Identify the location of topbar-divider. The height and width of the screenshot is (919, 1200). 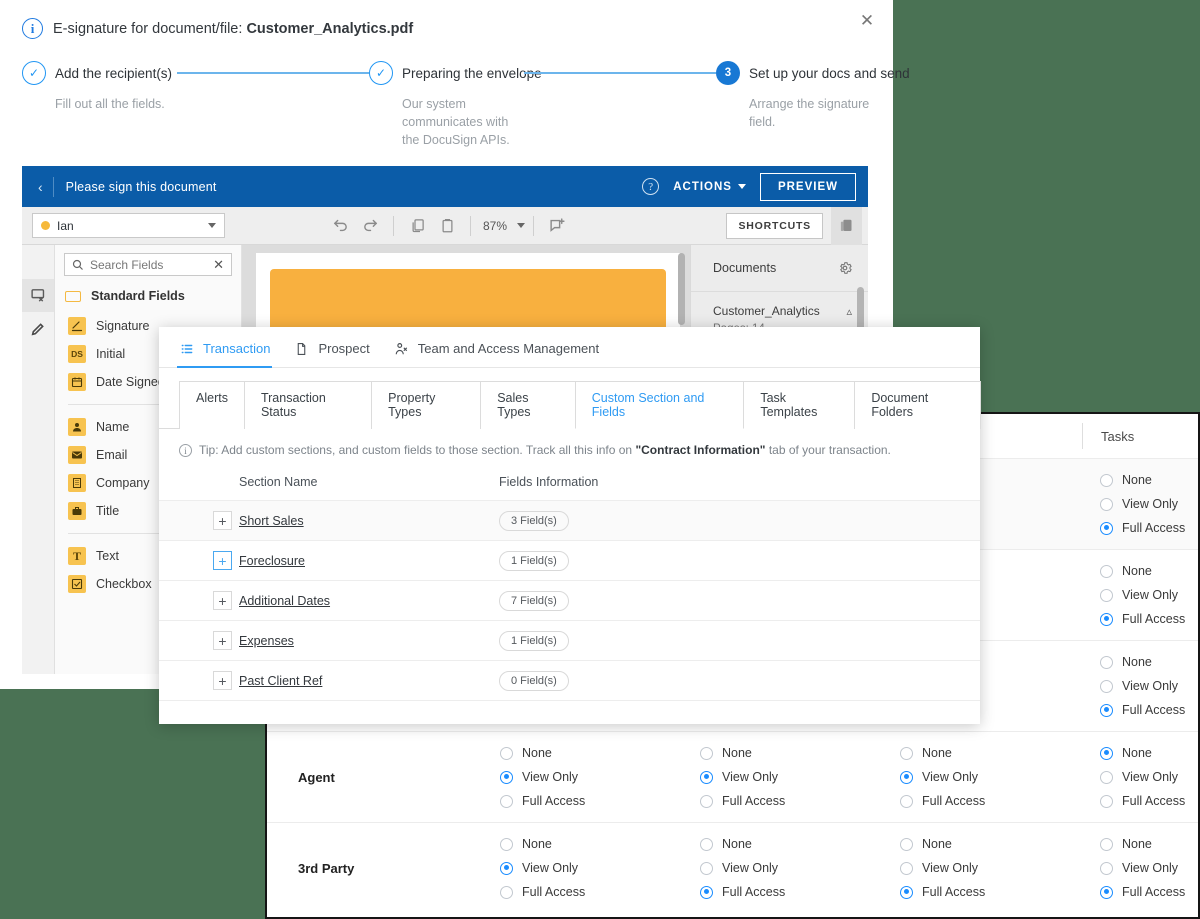
(53, 186).